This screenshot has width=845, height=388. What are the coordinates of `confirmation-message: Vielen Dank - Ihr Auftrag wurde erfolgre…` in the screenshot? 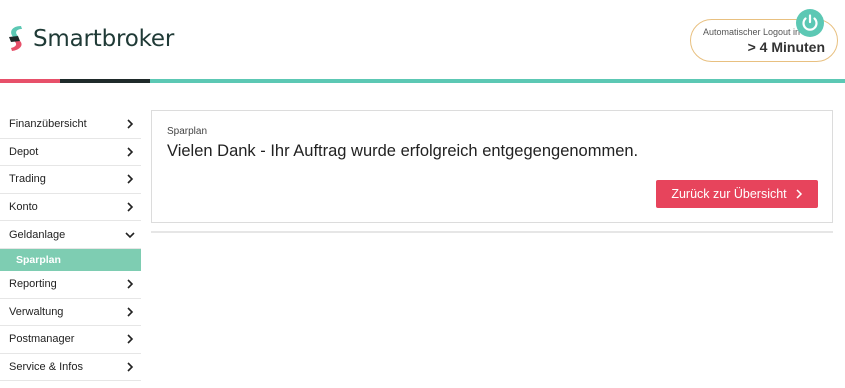 It's located at (403, 151).